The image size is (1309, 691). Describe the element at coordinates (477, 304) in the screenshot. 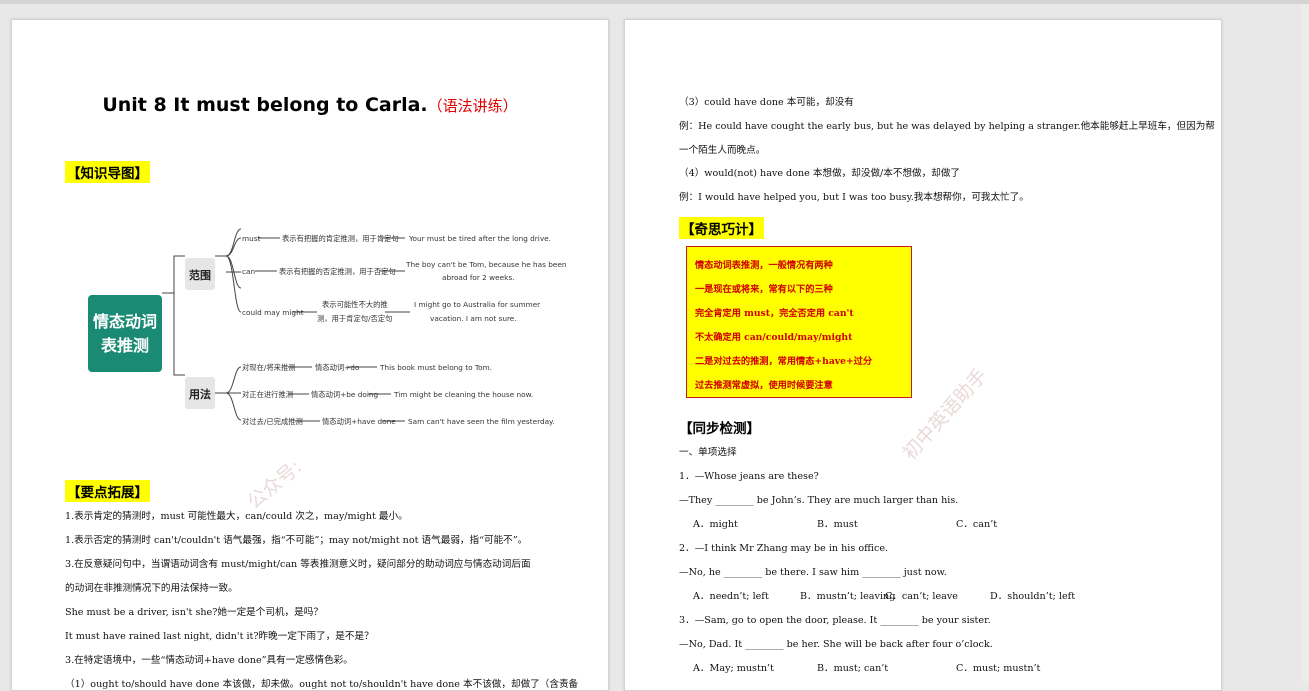

I see `mm-could-example-1: I might go to Australia for summer` at that location.